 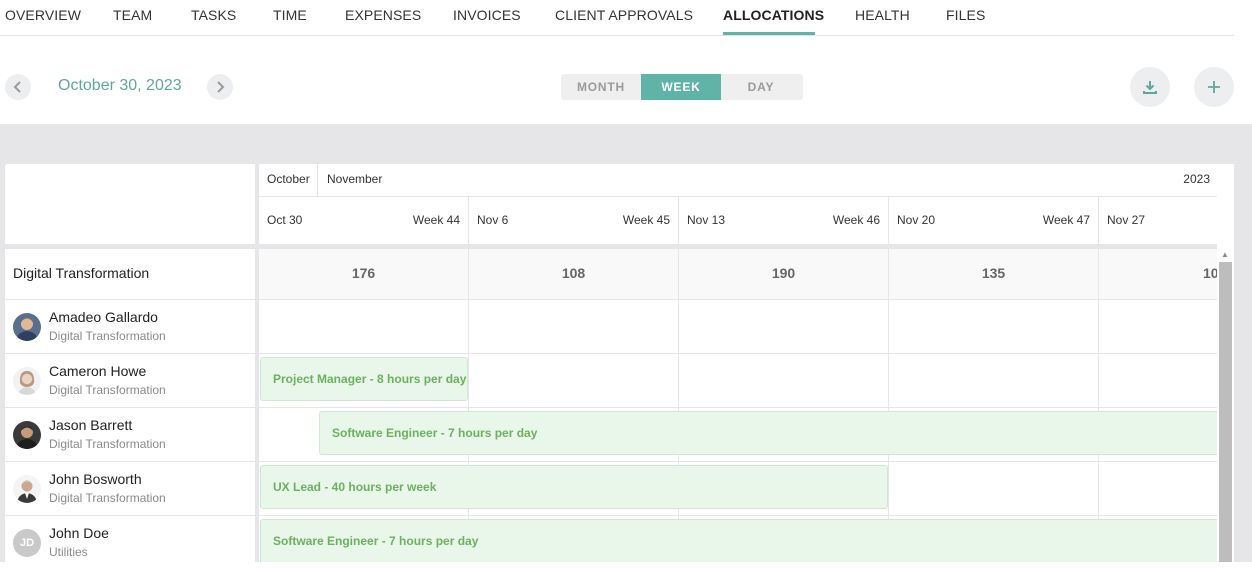 What do you see at coordinates (1126, 220) in the screenshot?
I see `week-start-date: Nov 27` at bounding box center [1126, 220].